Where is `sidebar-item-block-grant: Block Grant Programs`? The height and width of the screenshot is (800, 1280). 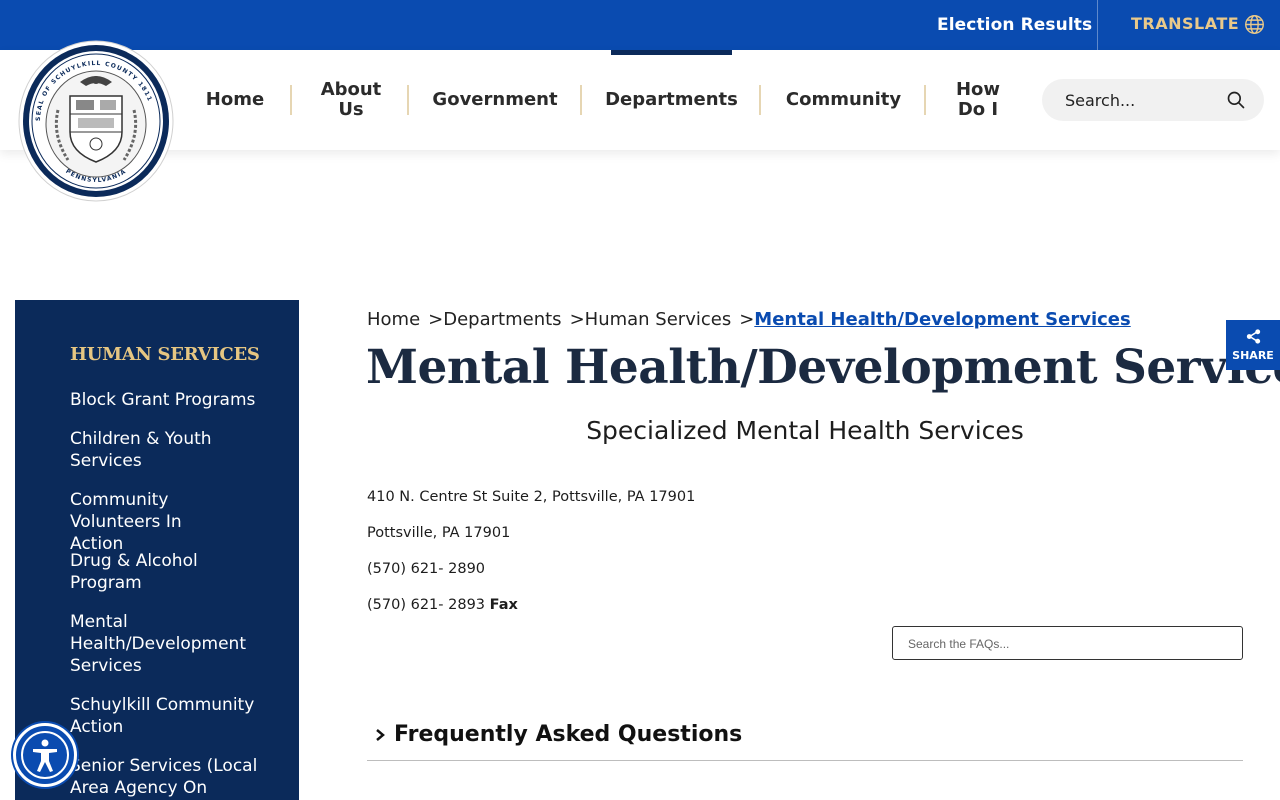
sidebar-item-block-grant: Block Grant Programs is located at coordinates (165, 400).